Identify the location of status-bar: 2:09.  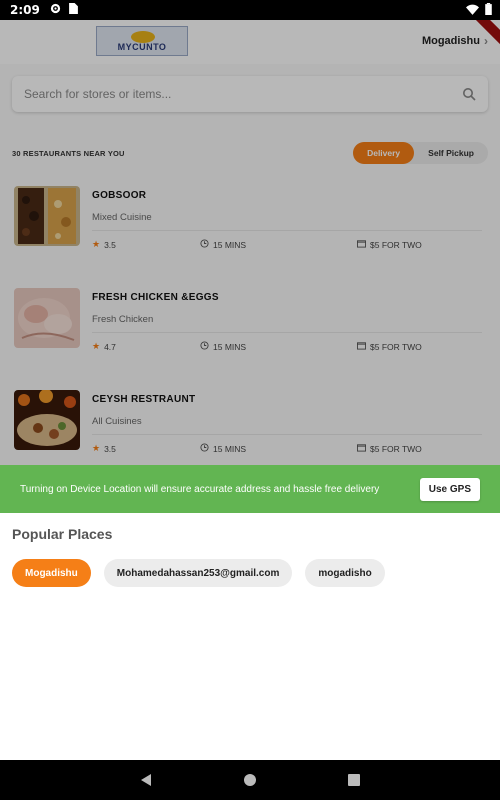
(250, 10).